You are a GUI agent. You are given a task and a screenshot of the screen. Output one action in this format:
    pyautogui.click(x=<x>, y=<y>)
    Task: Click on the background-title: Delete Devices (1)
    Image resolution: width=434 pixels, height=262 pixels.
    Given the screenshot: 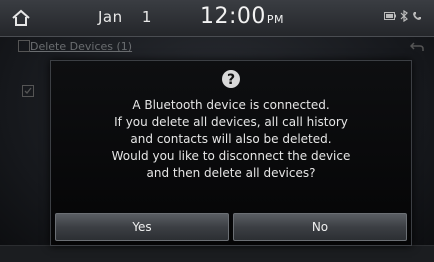 What is the action you would take?
    pyautogui.click(x=81, y=46)
    